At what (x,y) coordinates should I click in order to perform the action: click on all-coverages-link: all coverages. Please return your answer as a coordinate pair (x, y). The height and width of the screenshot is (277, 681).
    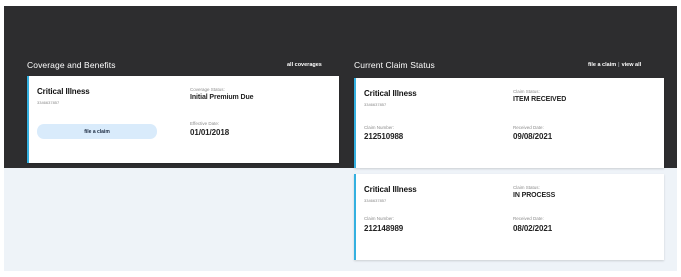
    Looking at the image, I should click on (304, 65).